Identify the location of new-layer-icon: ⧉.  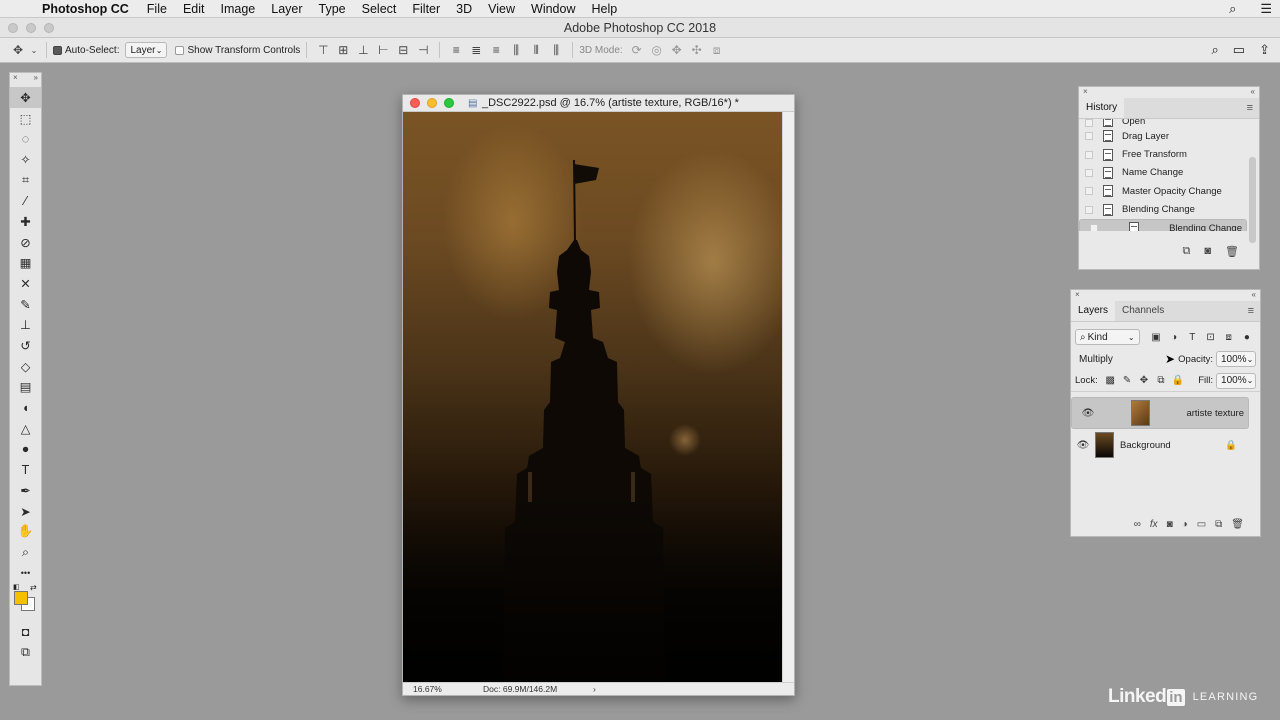
(1218, 524).